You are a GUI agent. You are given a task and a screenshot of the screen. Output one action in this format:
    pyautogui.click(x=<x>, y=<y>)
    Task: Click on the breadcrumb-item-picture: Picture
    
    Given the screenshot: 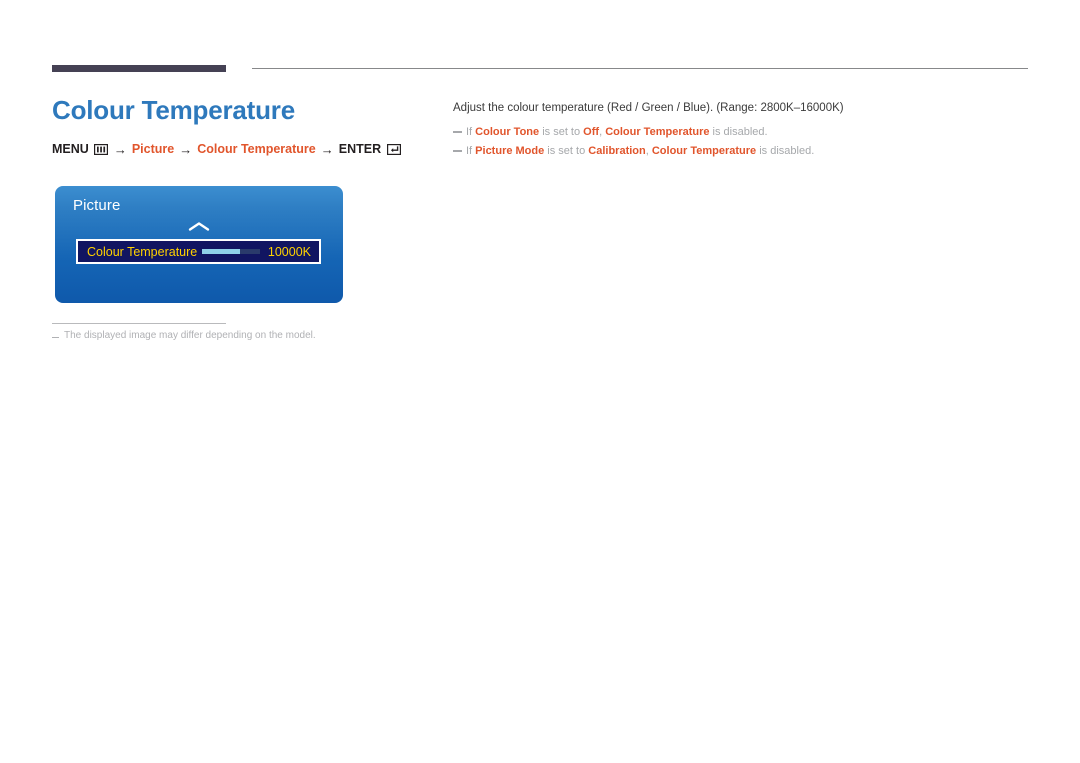 What is the action you would take?
    pyautogui.click(x=153, y=149)
    